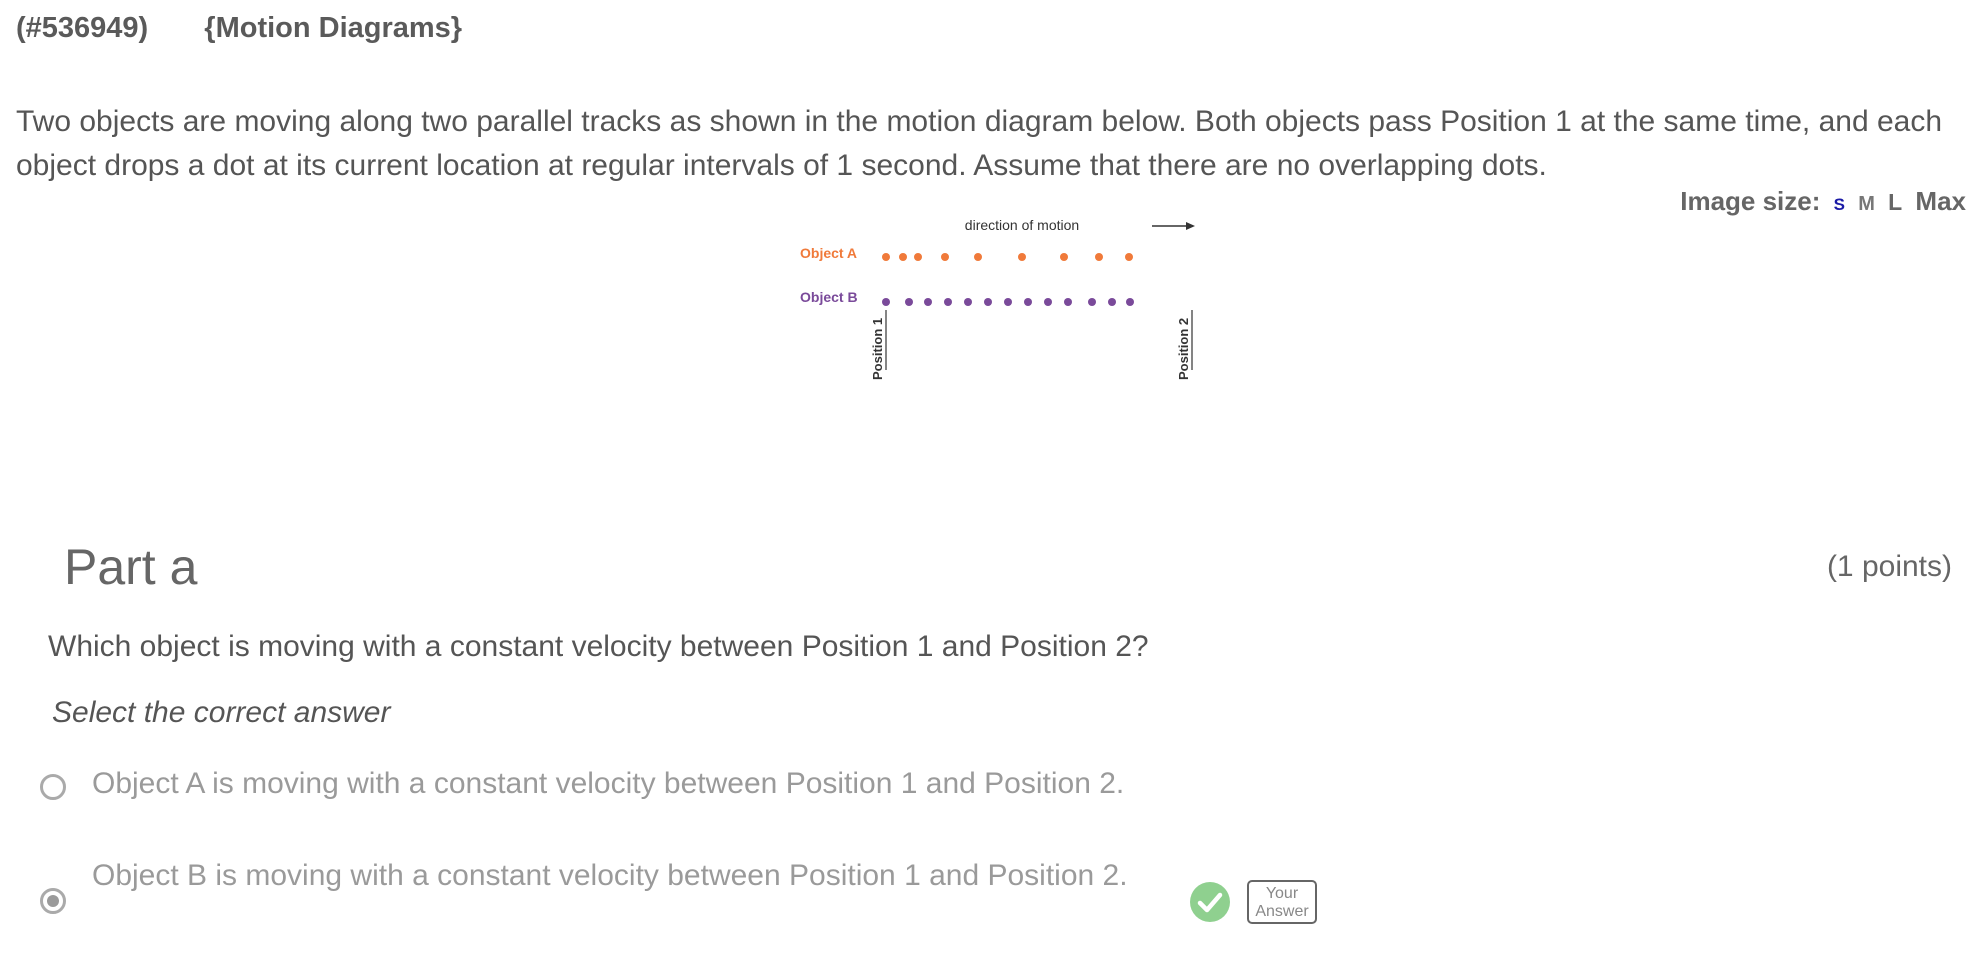  Describe the element at coordinates (221, 712) in the screenshot. I see `answer-instruction: Select the correct answer` at that location.